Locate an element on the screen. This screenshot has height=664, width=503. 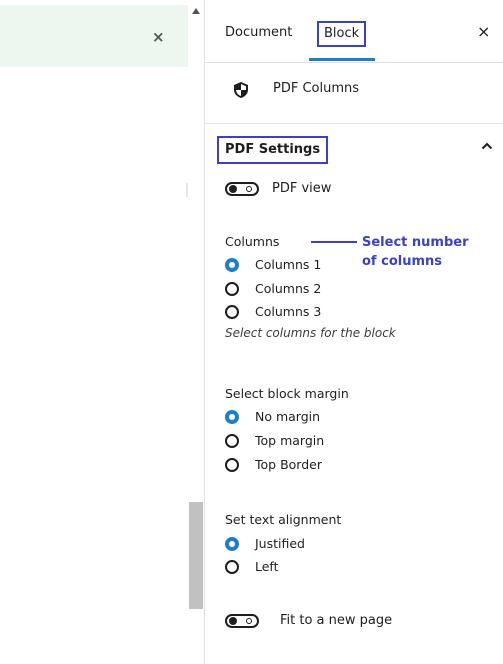
scroll-up-arrow-icon is located at coordinates (196, 11).